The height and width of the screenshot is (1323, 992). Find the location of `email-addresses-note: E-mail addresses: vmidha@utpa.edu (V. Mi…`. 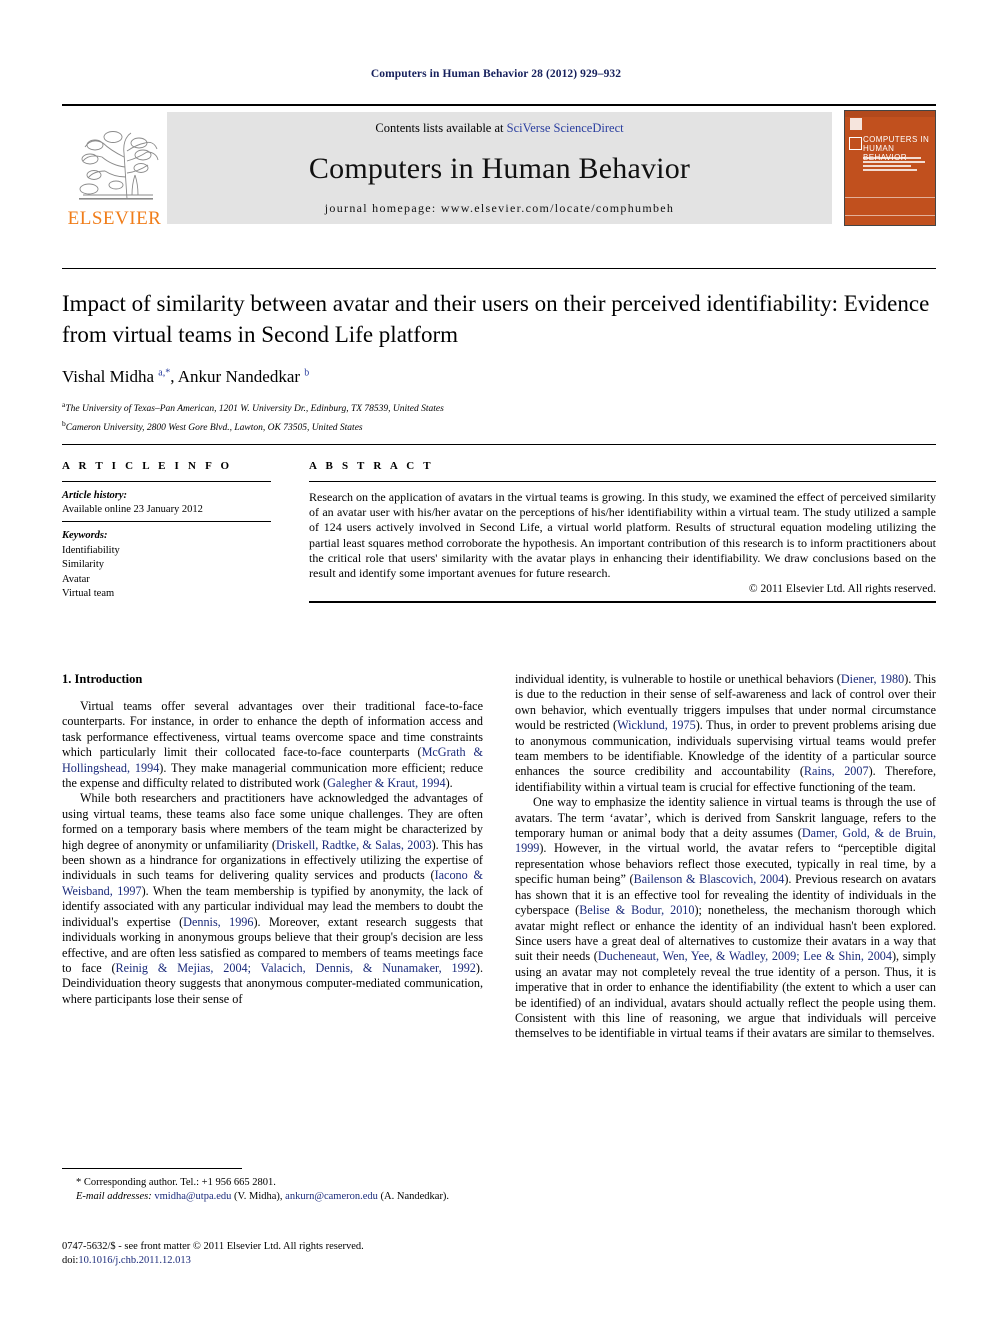

email-addresses-note: E-mail addresses: vmidha@utpa.edu (V. Mi… is located at coordinates (263, 1196).